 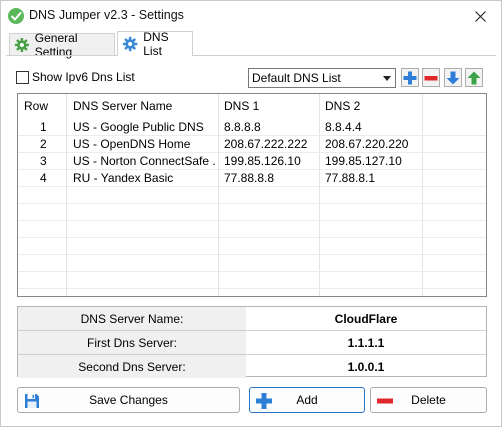 I want to click on minus-icon, so click(x=431, y=77).